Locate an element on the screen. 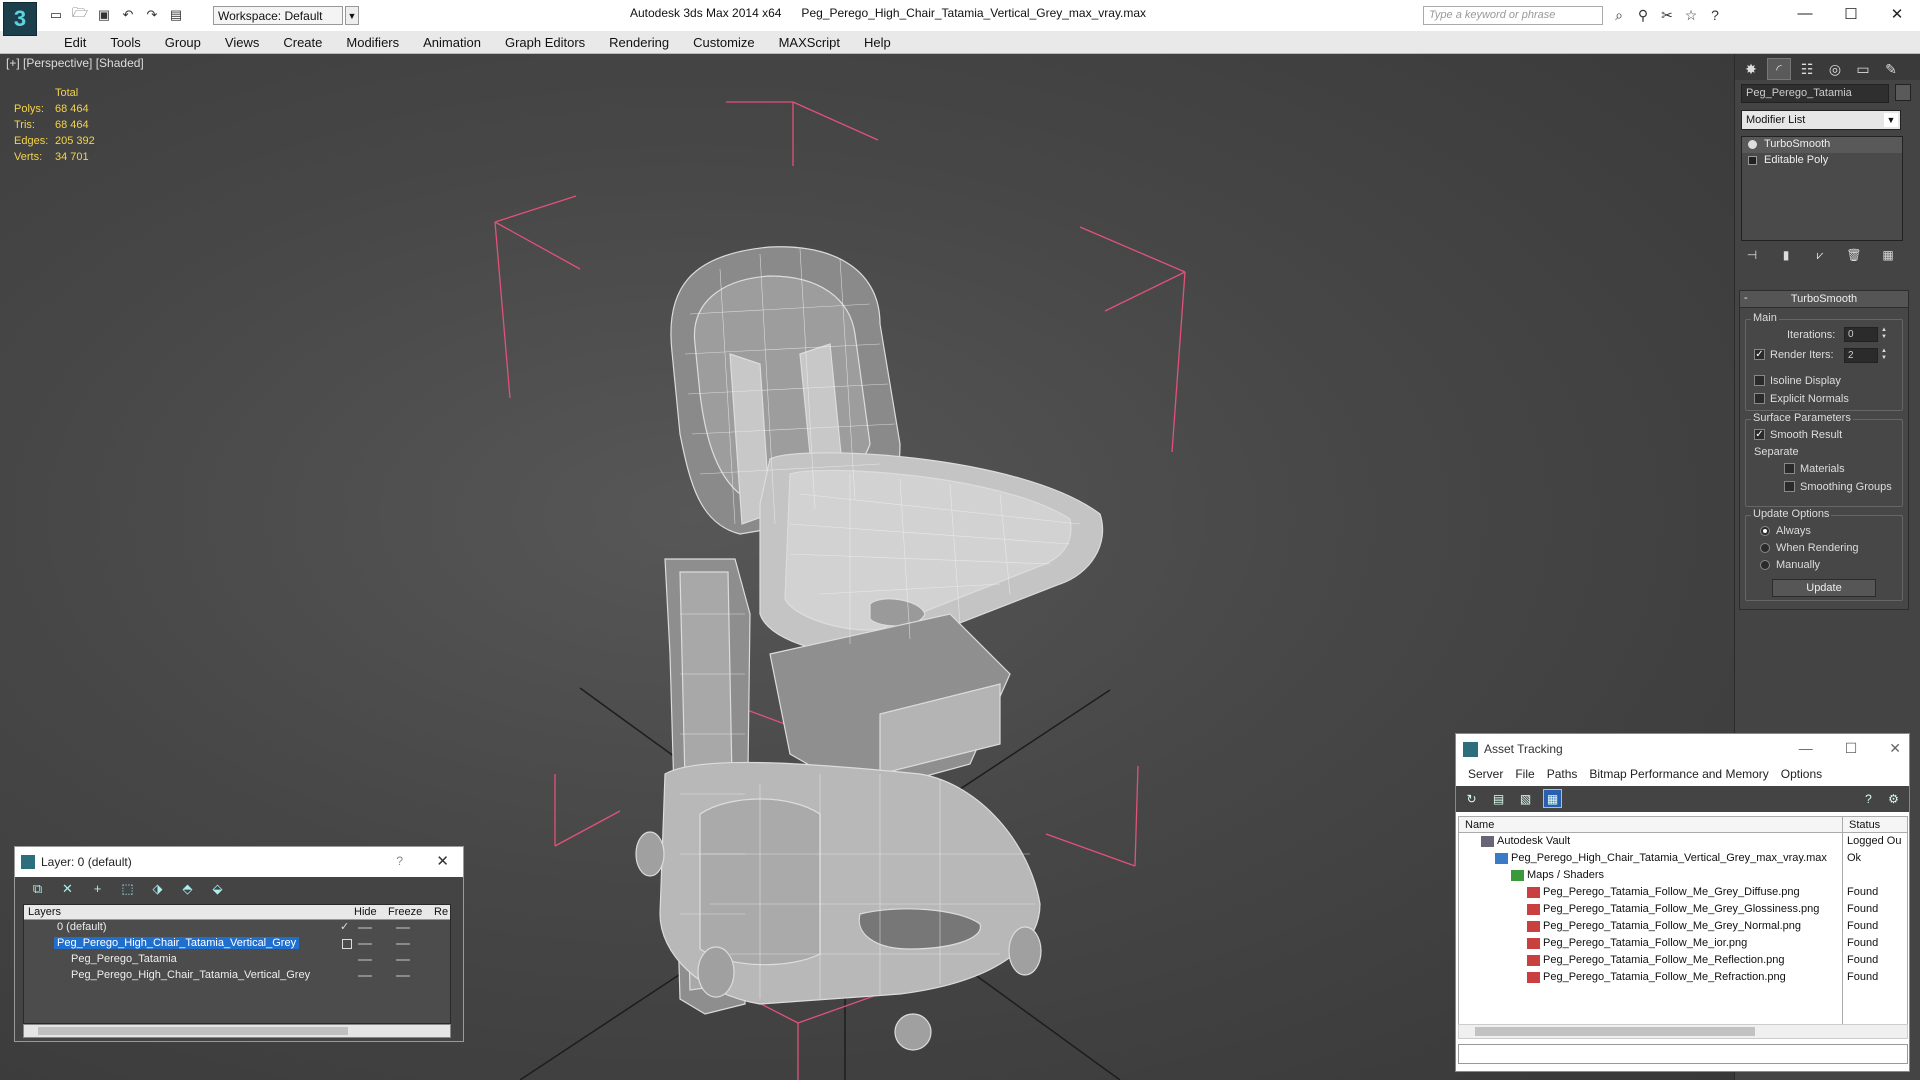 This screenshot has height=1080, width=1920. highlight-selected-icon: ⬗ is located at coordinates (157, 888).